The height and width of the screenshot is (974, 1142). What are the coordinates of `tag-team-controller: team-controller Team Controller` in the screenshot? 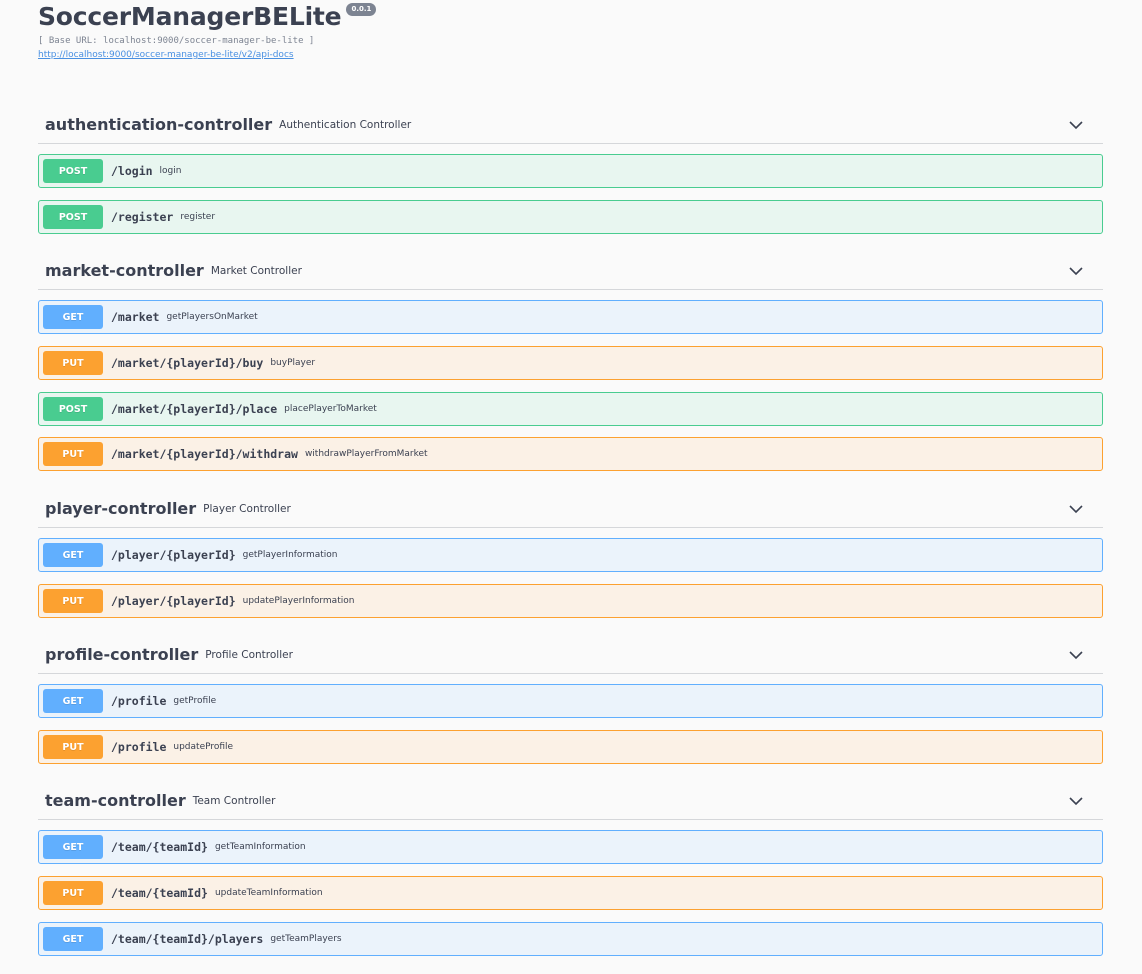 It's located at (570, 800).